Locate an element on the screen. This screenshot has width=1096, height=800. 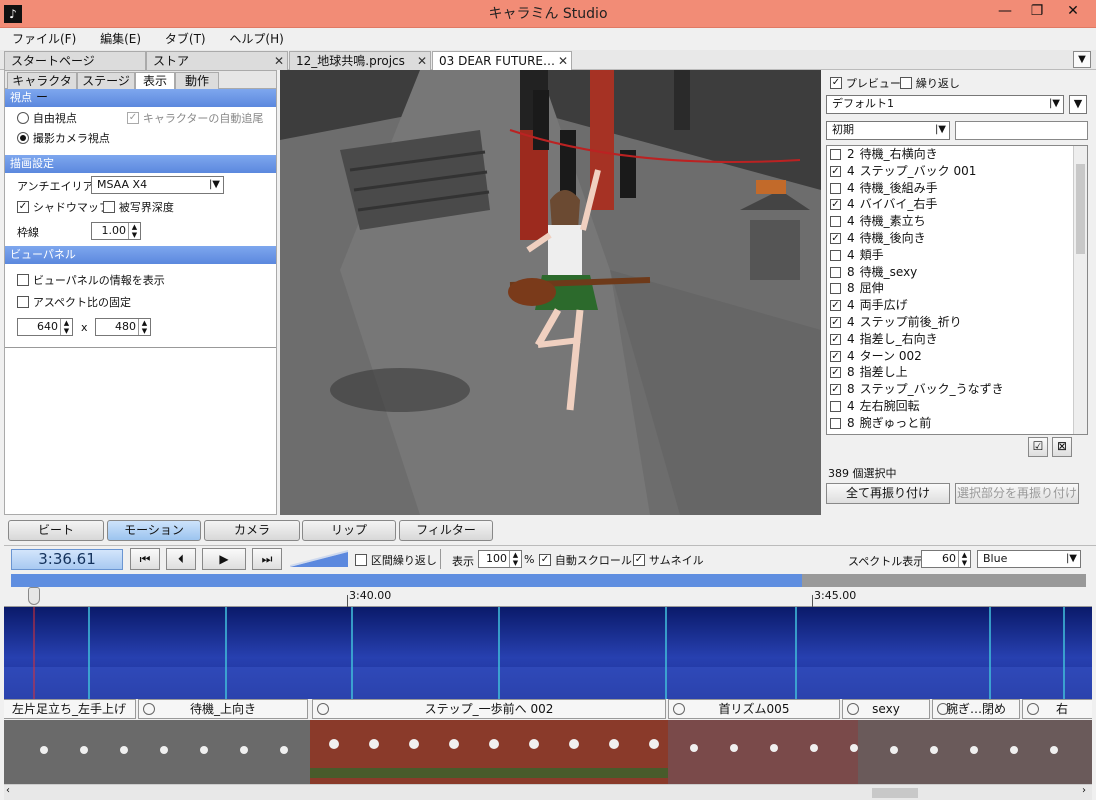
motion-list-item: 2 待機_右横向き is located at coordinates (957, 154).